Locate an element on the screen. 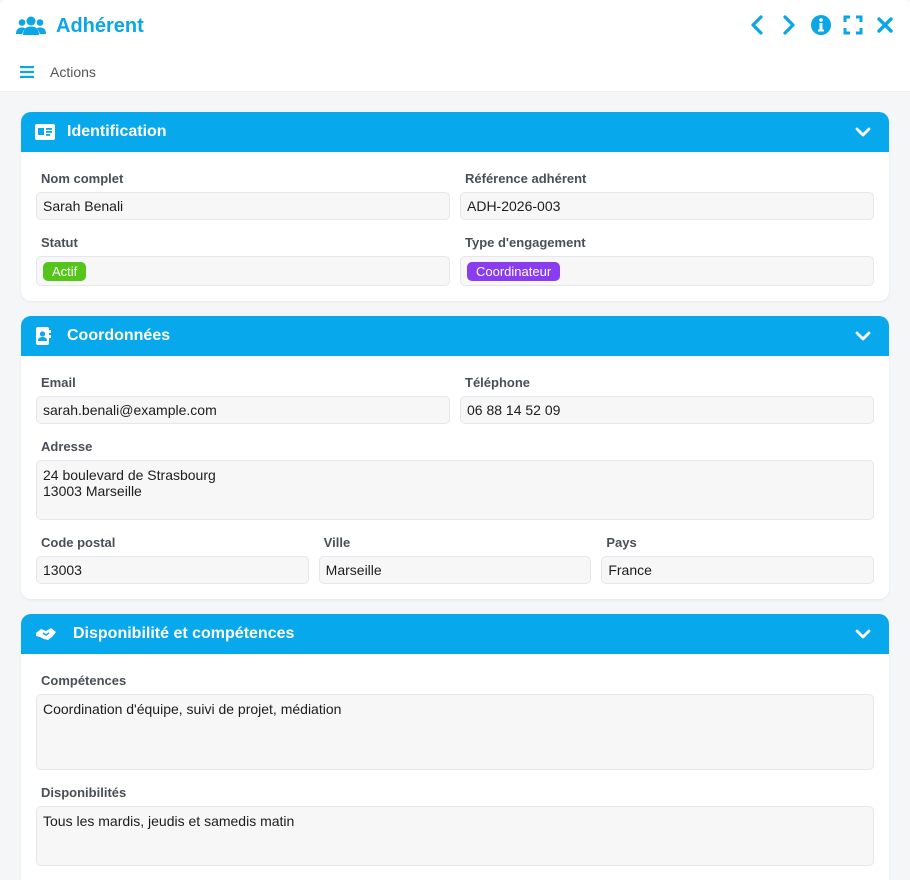 The height and width of the screenshot is (880, 910). code-postal-field: 13003 is located at coordinates (172, 570).